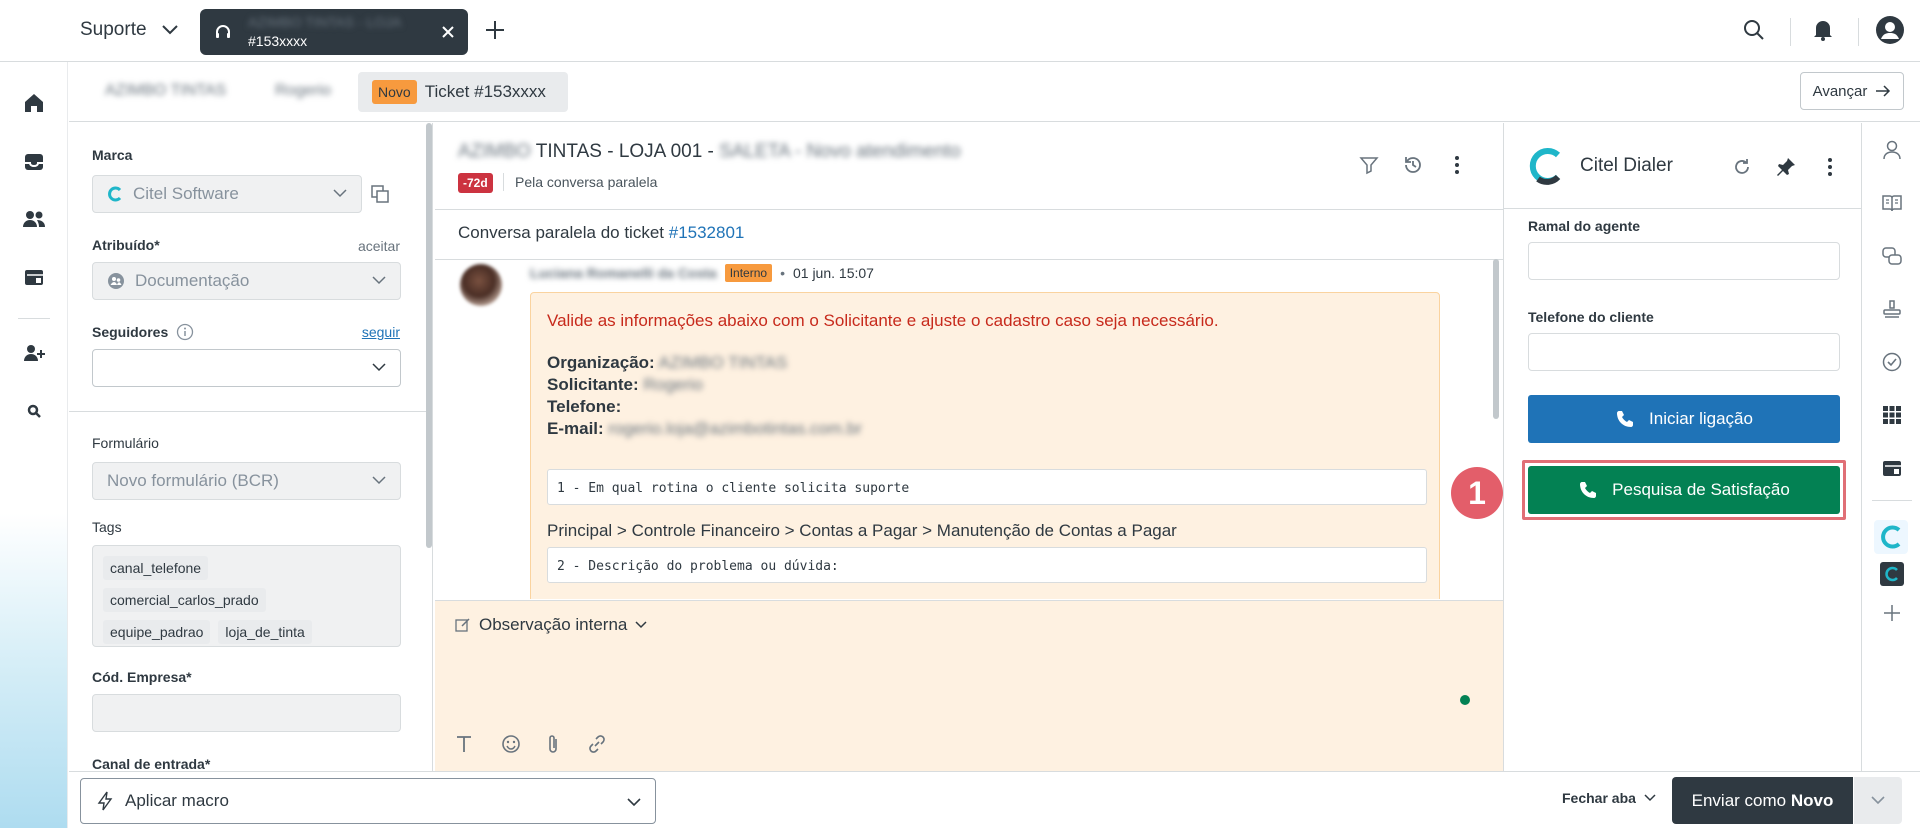  Describe the element at coordinates (186, 193) in the screenshot. I see `brand-value: Citel Software` at that location.